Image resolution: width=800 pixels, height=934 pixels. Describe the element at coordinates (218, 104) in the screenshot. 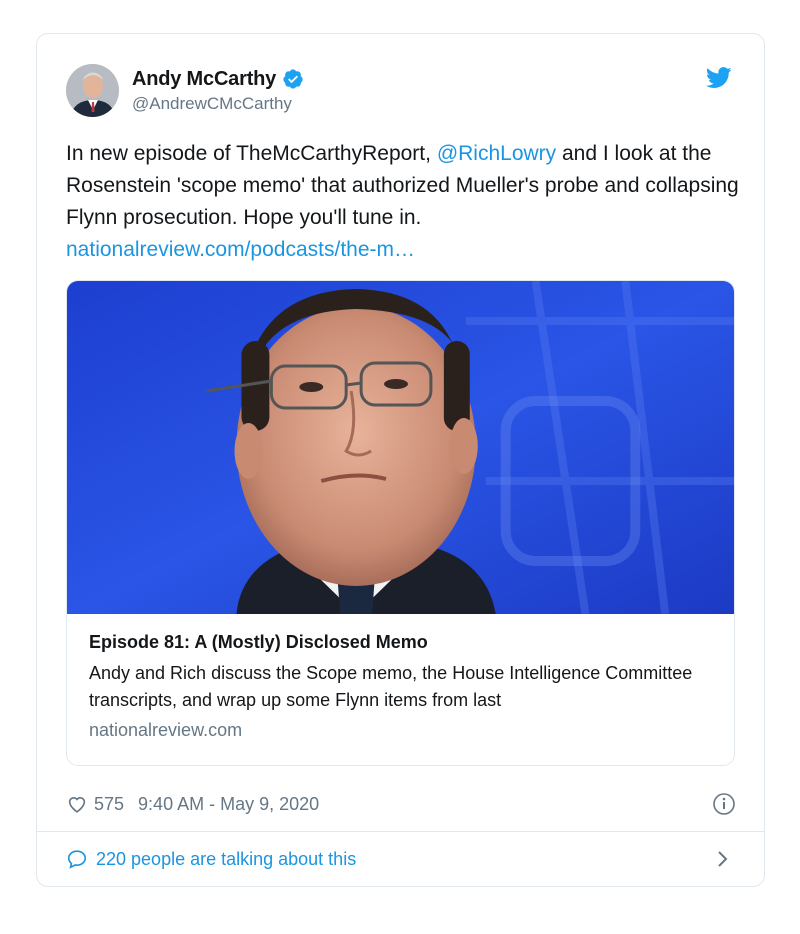

I see `author-handle: @AndrewCMcCarthy` at that location.